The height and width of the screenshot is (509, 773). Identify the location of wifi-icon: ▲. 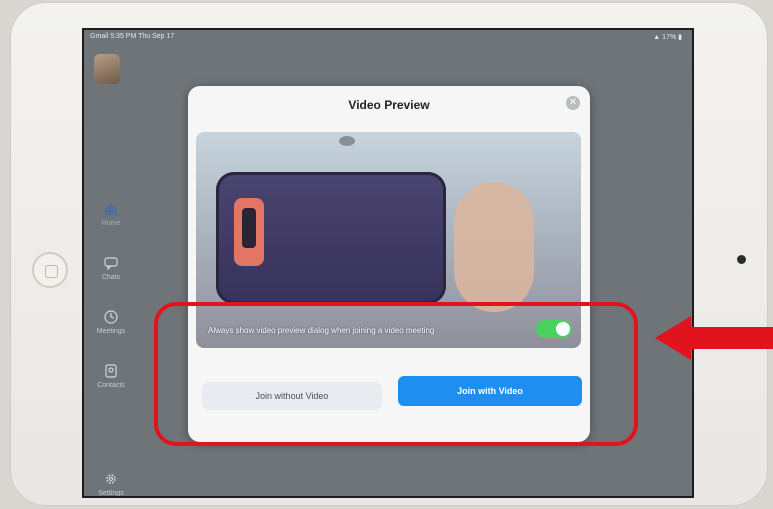
(657, 37).